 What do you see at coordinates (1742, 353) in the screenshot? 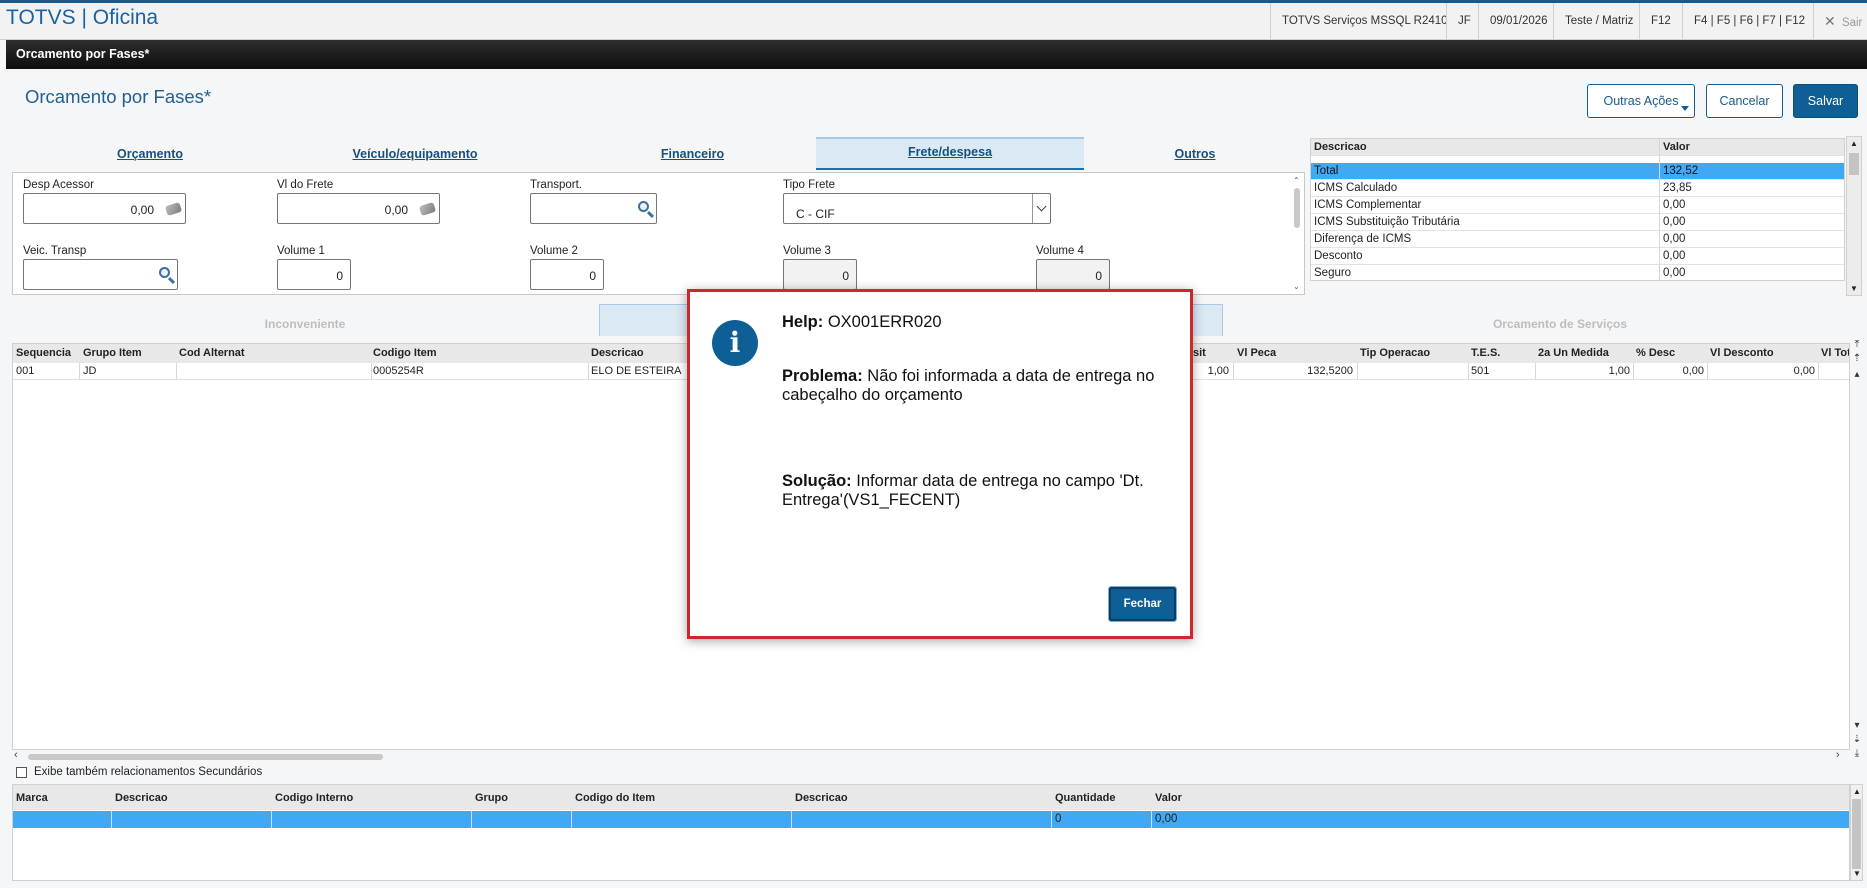
I see `col-vl-desconto: Vl Desconto` at bounding box center [1742, 353].